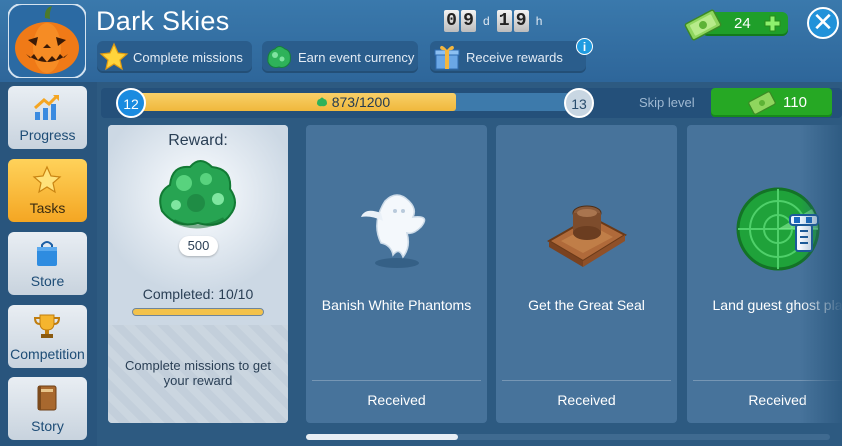 This screenshot has width=842, height=446. What do you see at coordinates (188, 57) in the screenshot?
I see `tab-label: Complete missions` at bounding box center [188, 57].